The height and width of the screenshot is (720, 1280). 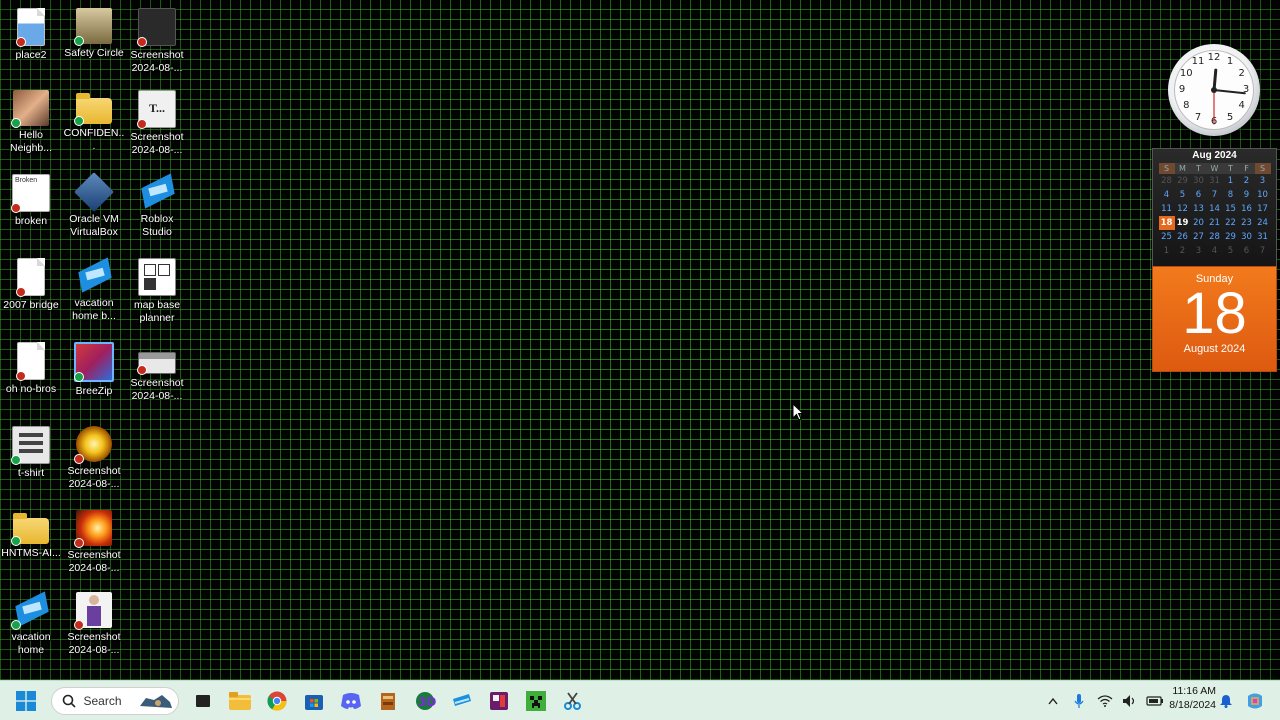 What do you see at coordinates (1183, 223) in the screenshot?
I see `calendar-day-cell: 19` at bounding box center [1183, 223].